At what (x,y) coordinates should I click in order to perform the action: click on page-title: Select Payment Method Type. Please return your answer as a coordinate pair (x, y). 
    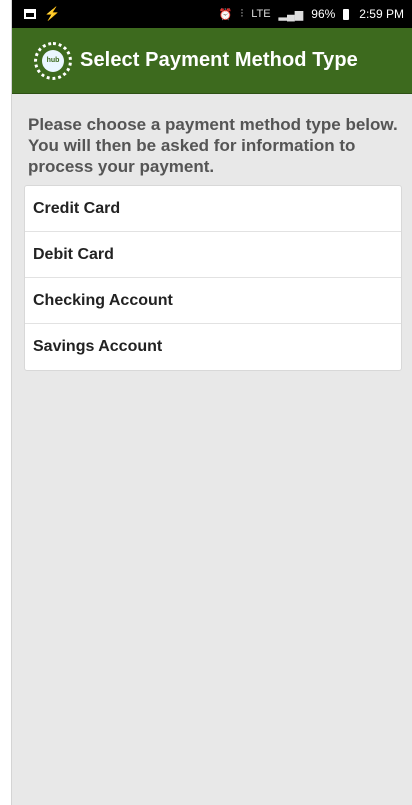
    Looking at the image, I should click on (219, 60).